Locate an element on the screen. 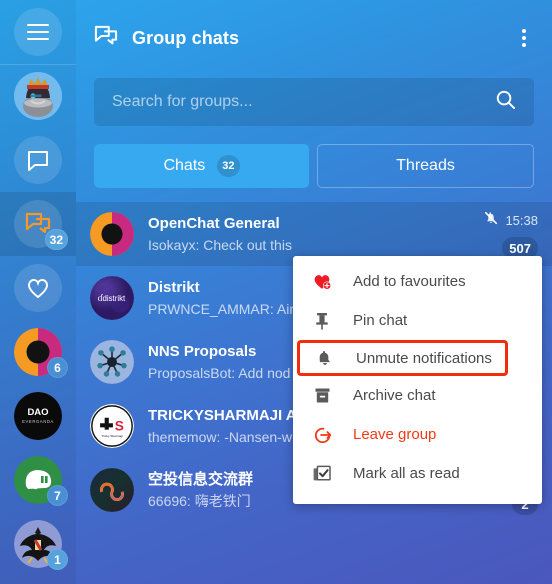 Image resolution: width=552 pixels, height=584 pixels. svg-text: S is located at coordinates (119, 426).